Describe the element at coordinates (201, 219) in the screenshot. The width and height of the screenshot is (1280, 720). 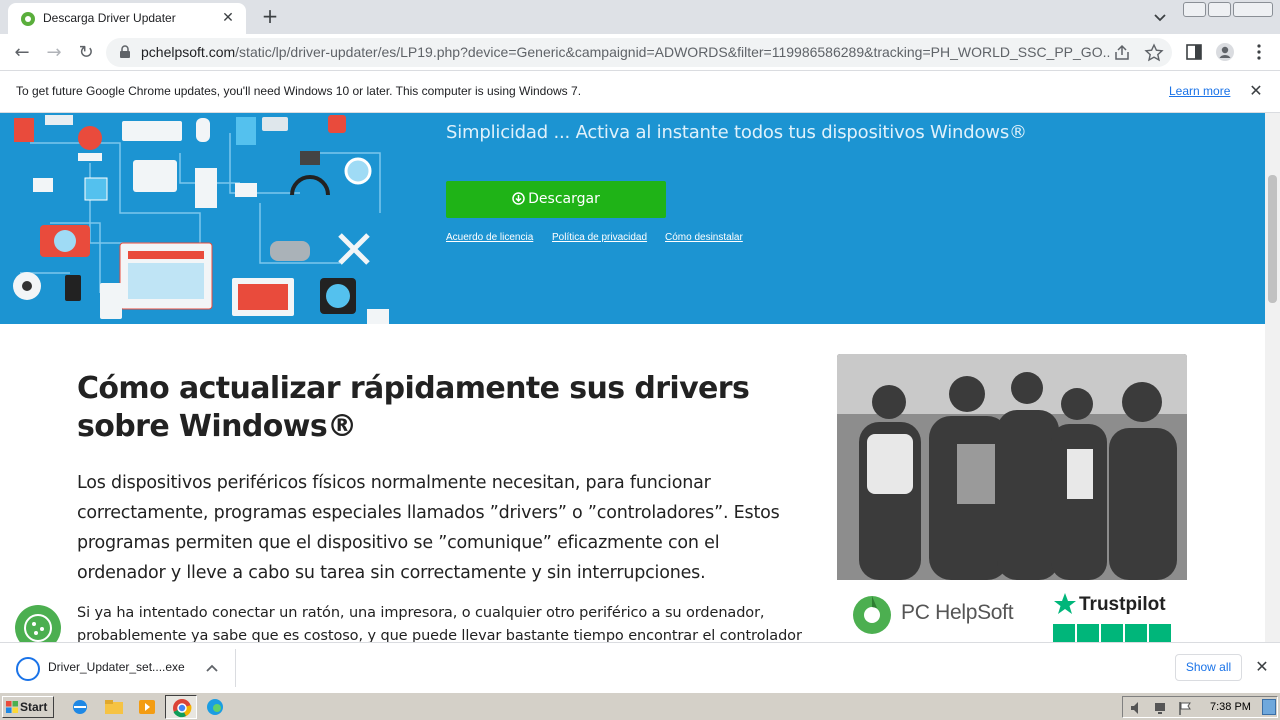
I see `devices-illustration` at that location.